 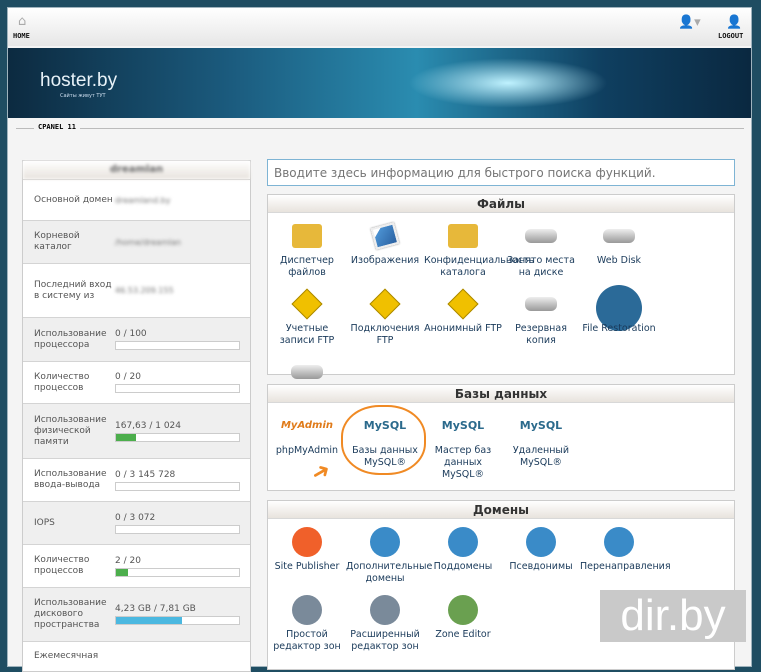 I want to click on domains-item: Расширенный редактор зон, so click(x=385, y=622).